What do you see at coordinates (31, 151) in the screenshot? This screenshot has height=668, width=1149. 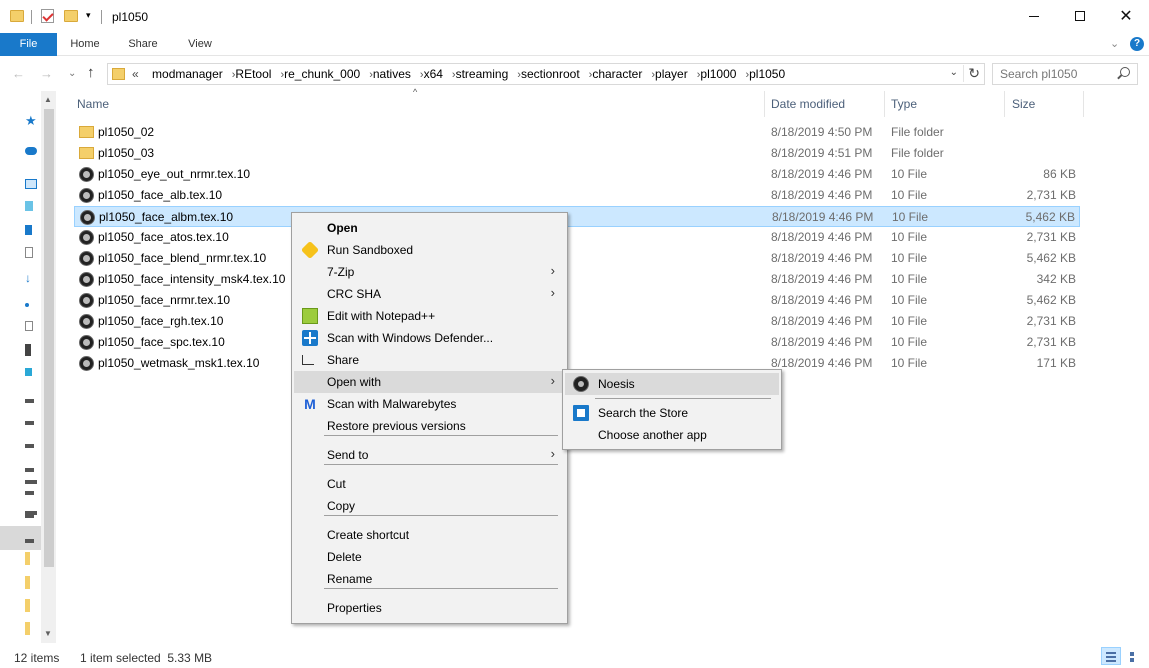 I see `onedrive-icon` at bounding box center [31, 151].